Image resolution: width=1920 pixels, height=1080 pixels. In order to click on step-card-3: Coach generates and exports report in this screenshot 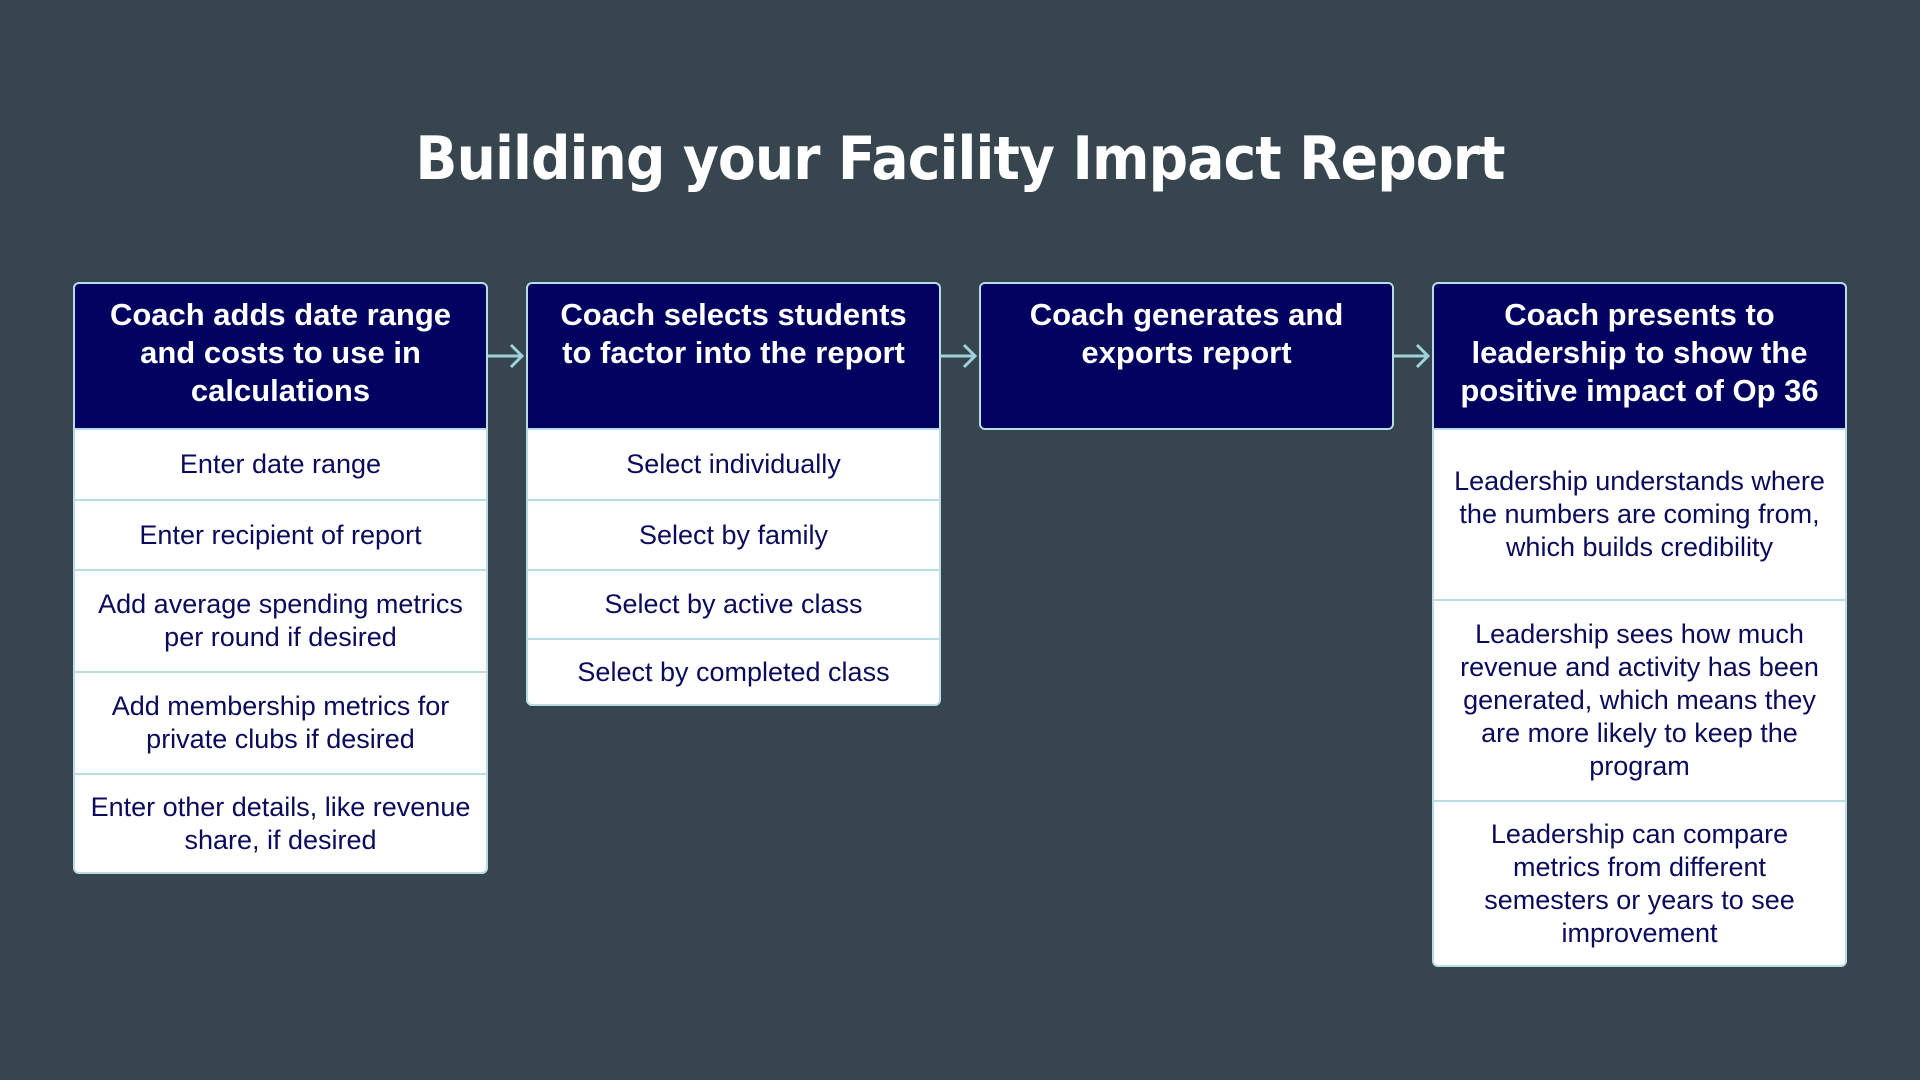, I will do `click(1186, 356)`.